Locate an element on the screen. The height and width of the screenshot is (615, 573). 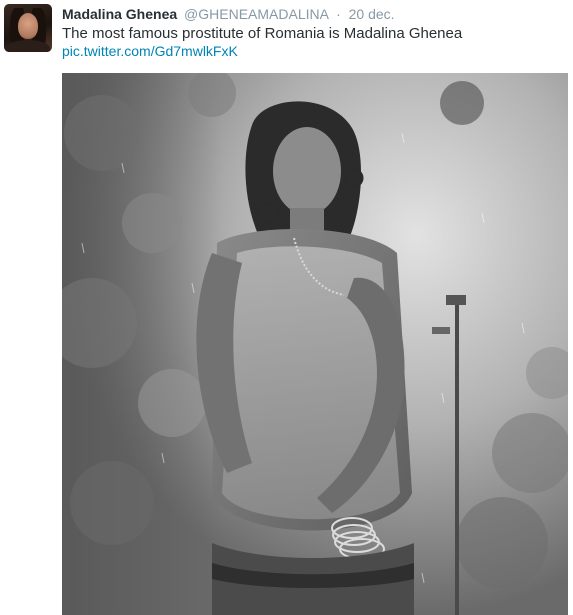
tweet-timestamp: 20 dec. is located at coordinates (372, 14).